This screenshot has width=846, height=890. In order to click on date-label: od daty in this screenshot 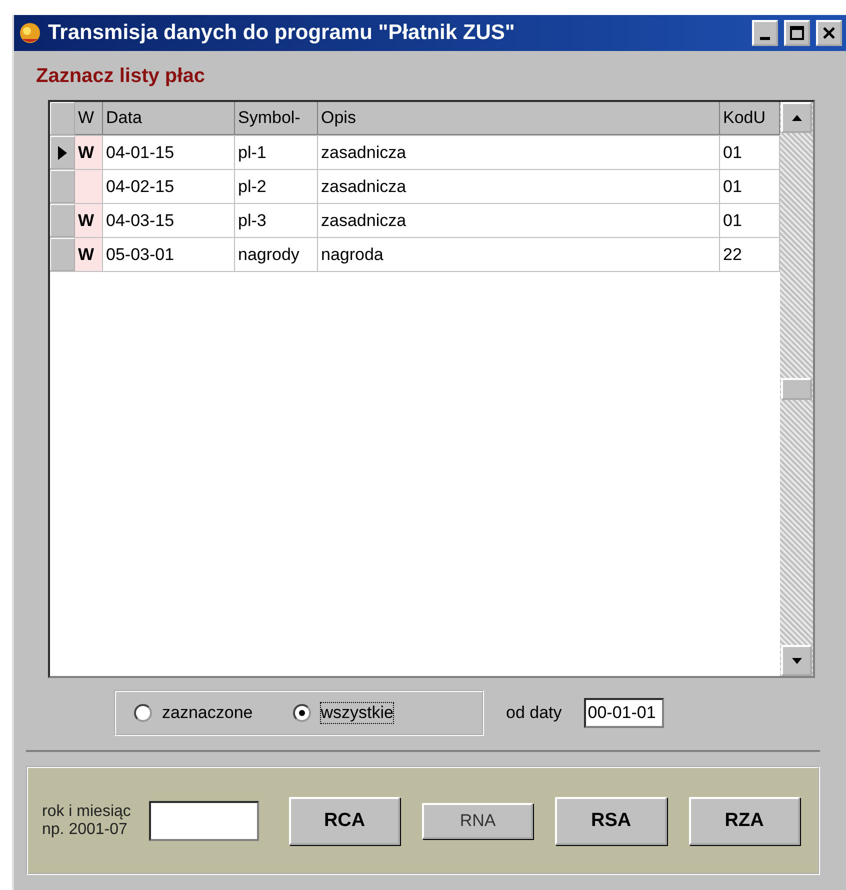, I will do `click(534, 713)`.